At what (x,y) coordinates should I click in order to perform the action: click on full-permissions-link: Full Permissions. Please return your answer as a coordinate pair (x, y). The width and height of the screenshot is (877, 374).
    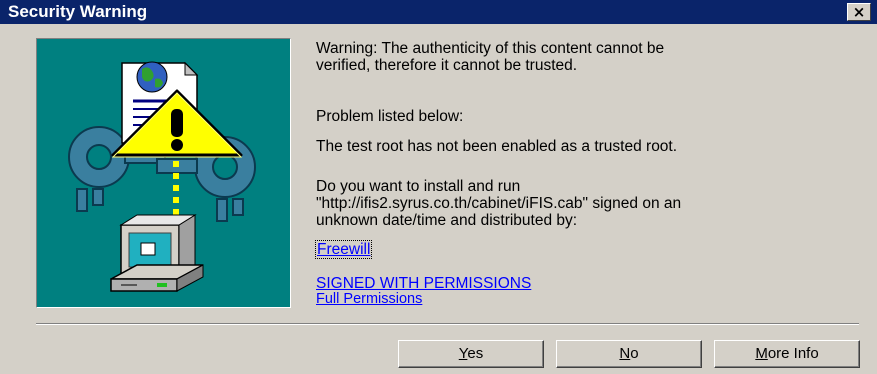
    Looking at the image, I should click on (369, 299).